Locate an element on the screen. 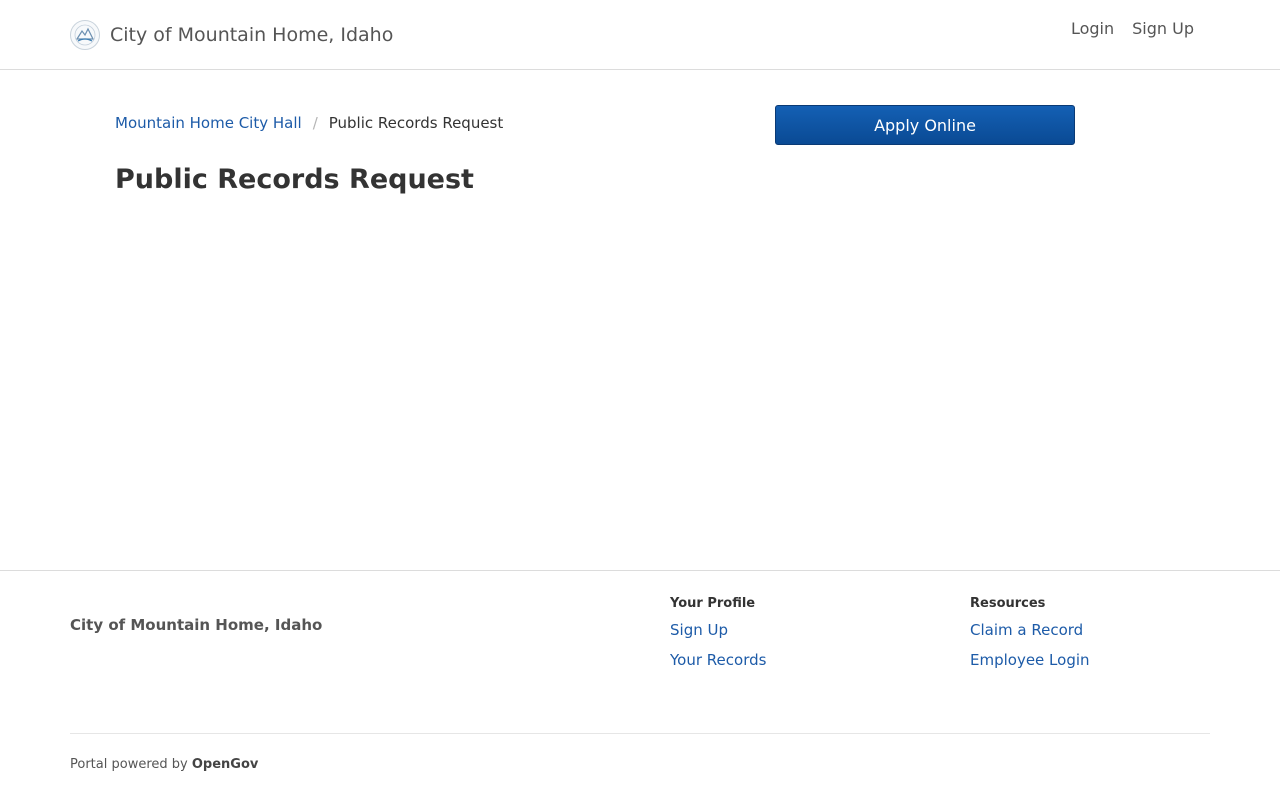 This screenshot has height=800, width=1280. footer-claim-record-link: Claim a Record is located at coordinates (1030, 630).